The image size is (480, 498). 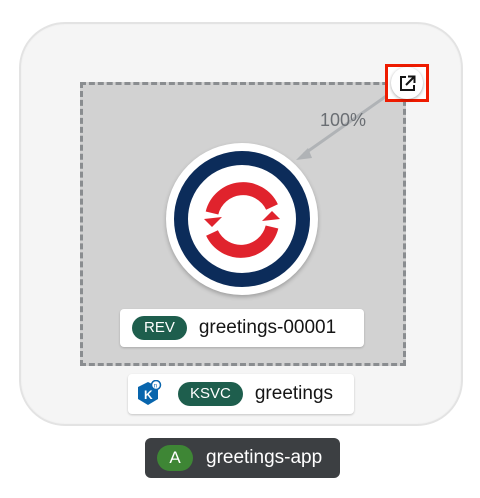 I want to click on open-url-decorator, so click(x=407, y=83).